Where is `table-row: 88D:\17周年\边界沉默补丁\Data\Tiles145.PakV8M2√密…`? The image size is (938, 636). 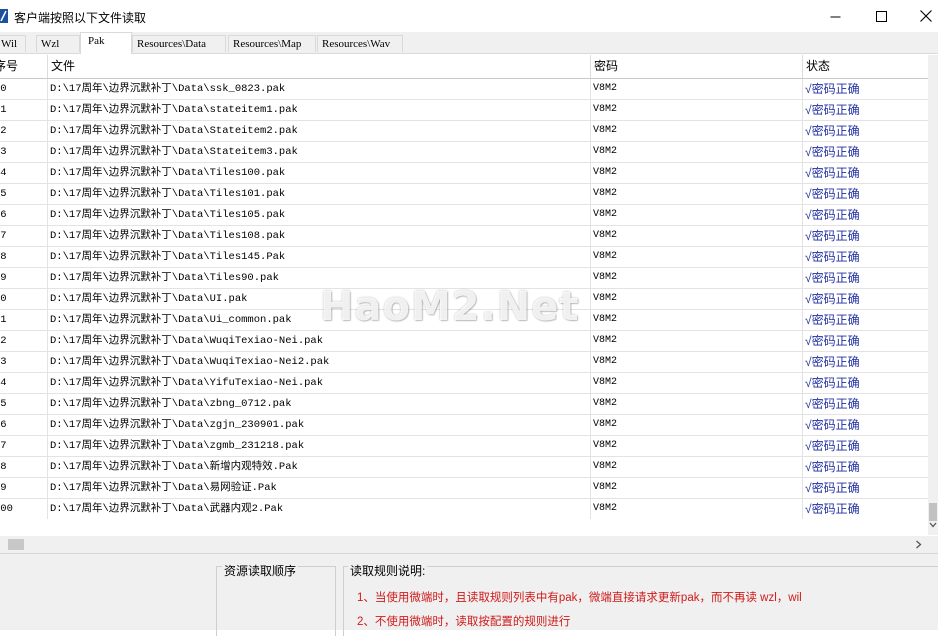 table-row: 88D:\17周年\边界沉默补丁\Data\Tiles145.PakV8M2√密… is located at coordinates (464, 257).